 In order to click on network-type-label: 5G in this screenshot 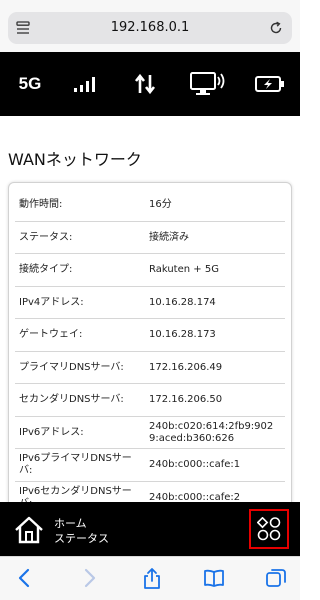, I will do `click(30, 83)`.